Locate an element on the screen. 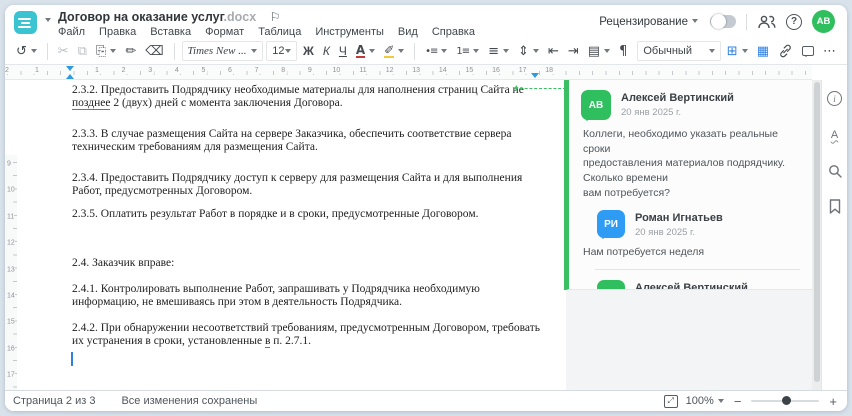  user-avatar: АВ is located at coordinates (823, 21).